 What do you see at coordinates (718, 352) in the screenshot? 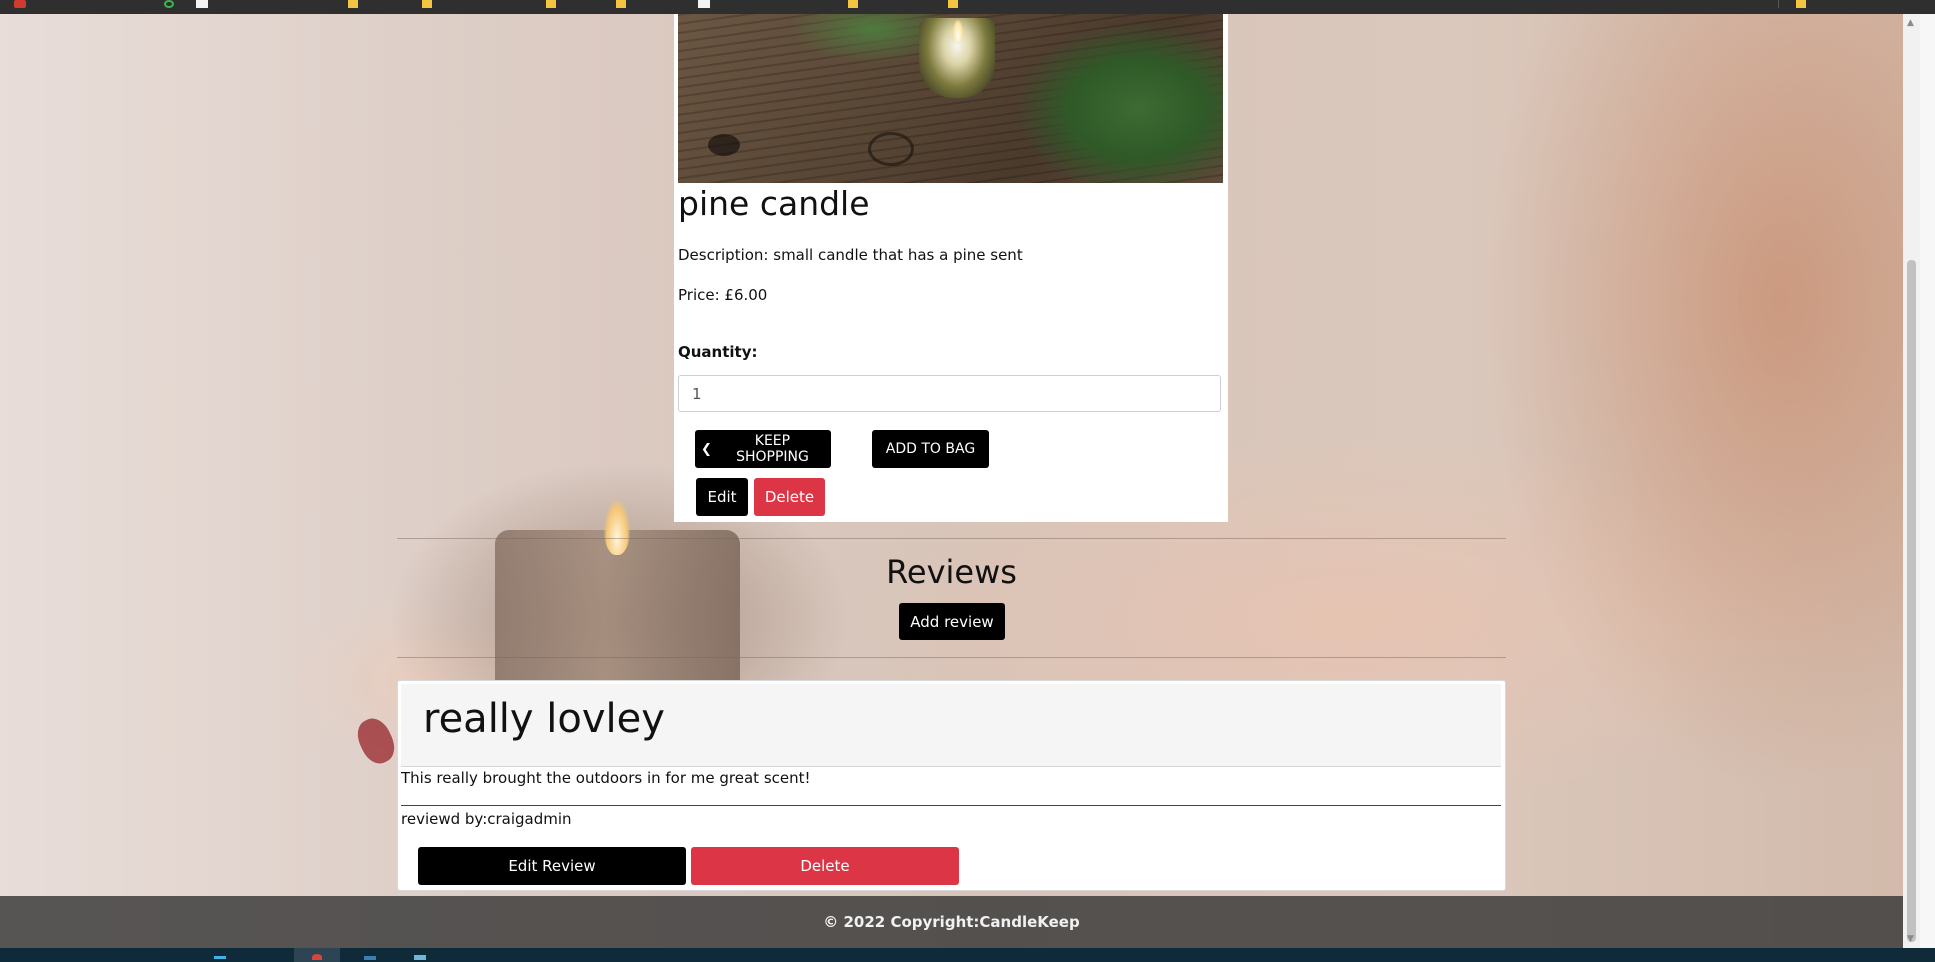
I see `quantity-label: Quantity:` at bounding box center [718, 352].